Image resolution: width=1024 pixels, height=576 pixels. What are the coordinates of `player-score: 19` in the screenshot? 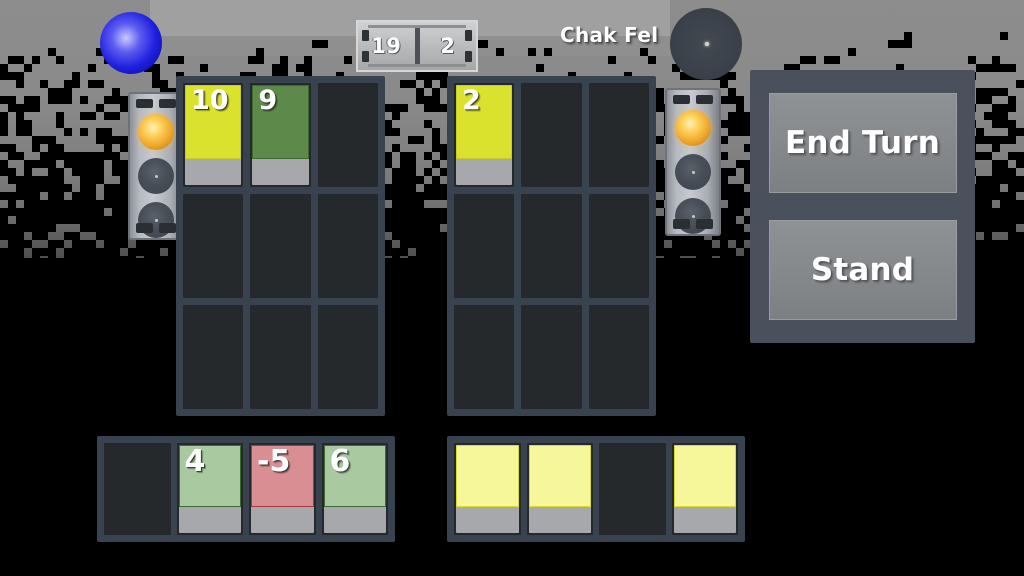 It's located at (386, 46).